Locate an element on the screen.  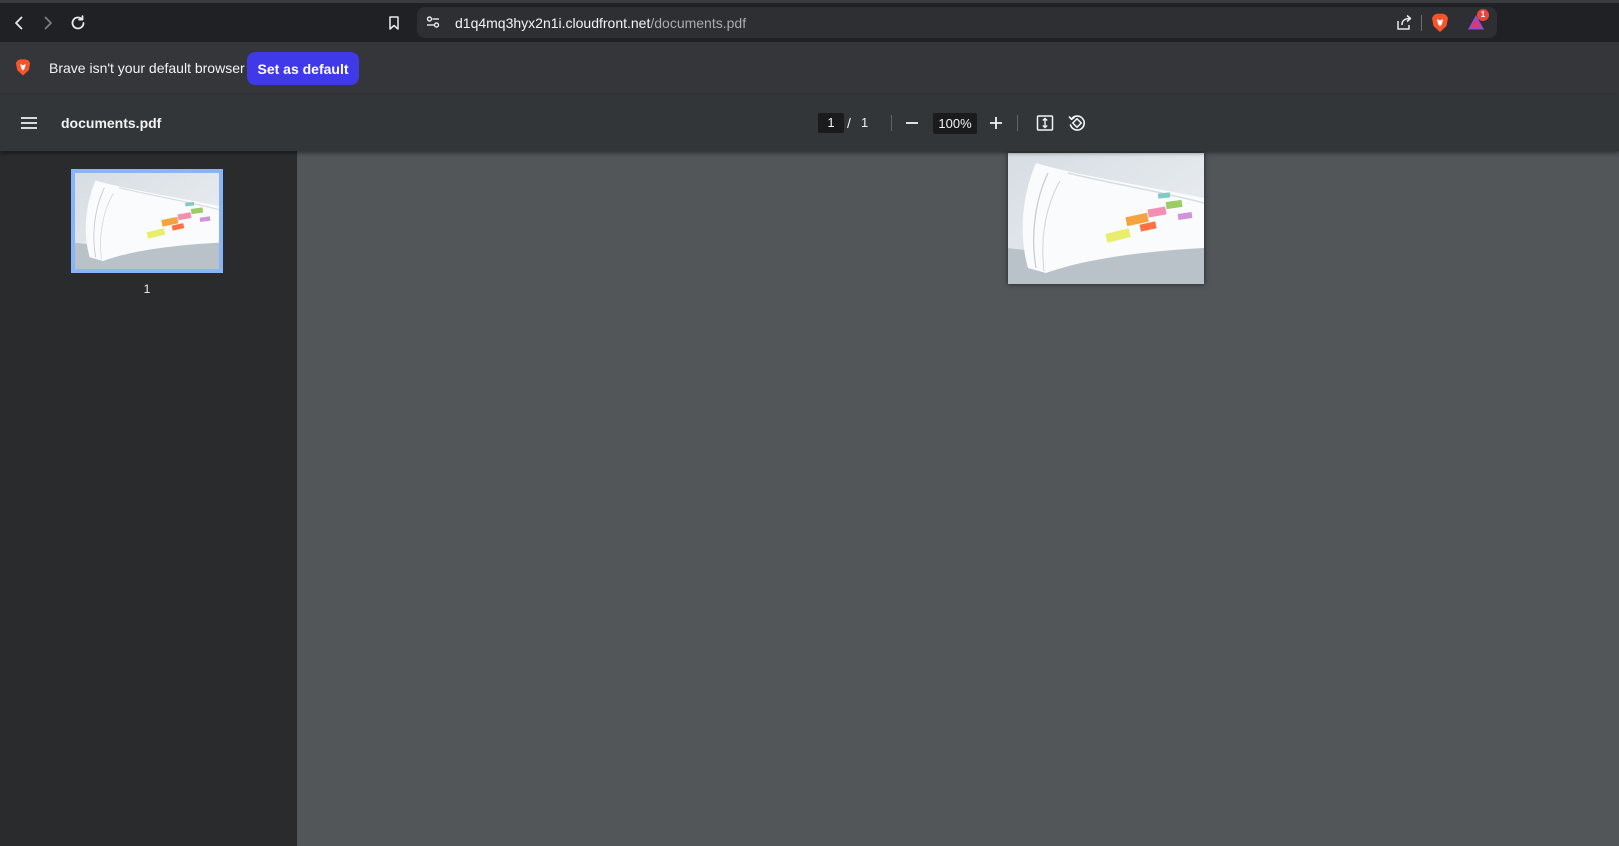
bookmark-button is located at coordinates (394, 23).